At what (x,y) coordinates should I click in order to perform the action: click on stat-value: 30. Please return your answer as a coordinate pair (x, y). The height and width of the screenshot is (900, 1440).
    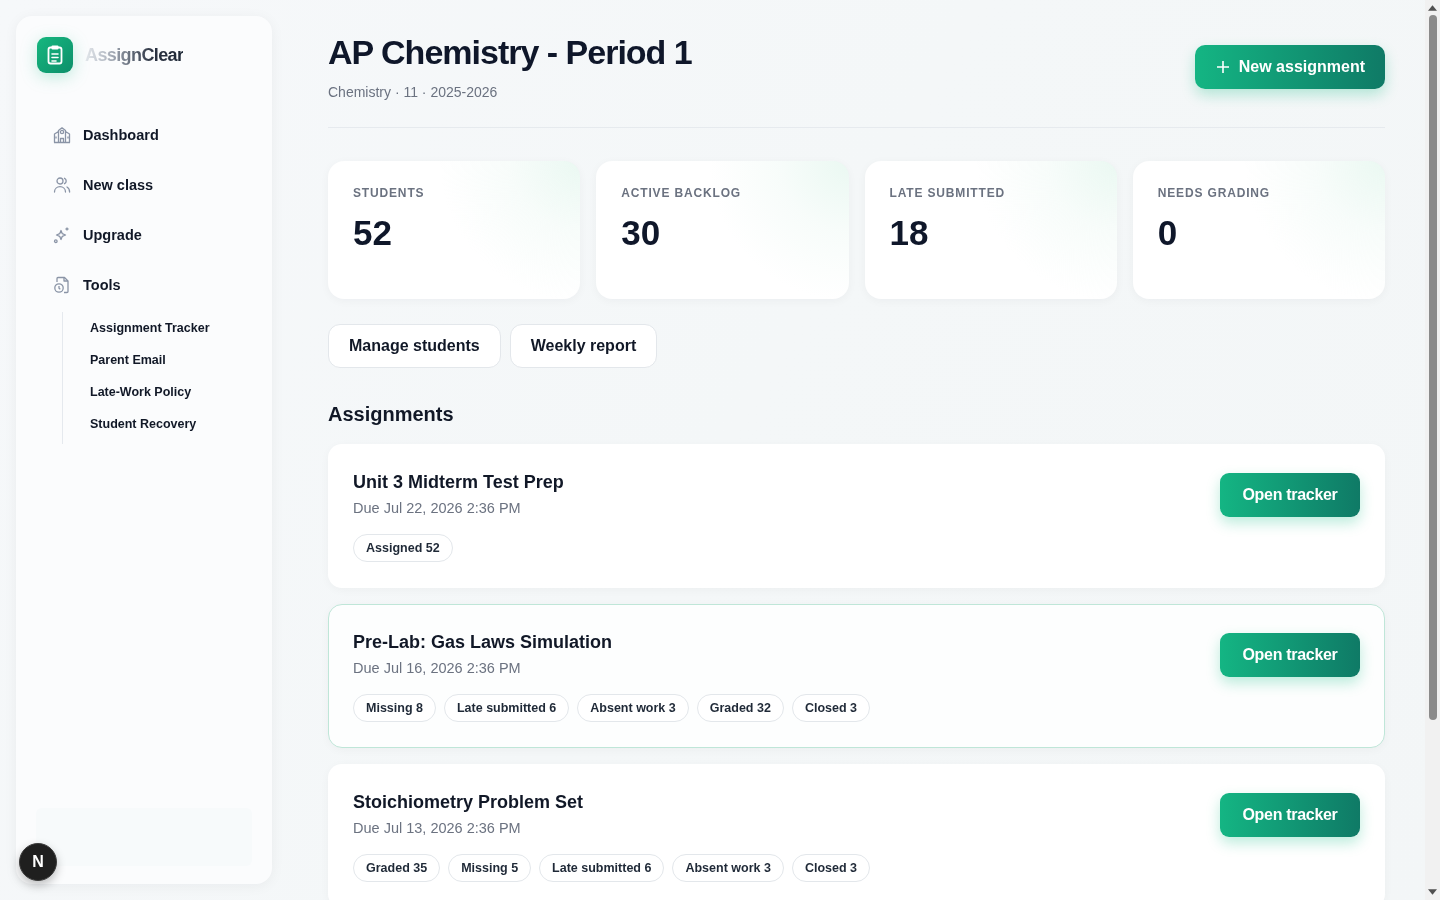
    Looking at the image, I should click on (641, 233).